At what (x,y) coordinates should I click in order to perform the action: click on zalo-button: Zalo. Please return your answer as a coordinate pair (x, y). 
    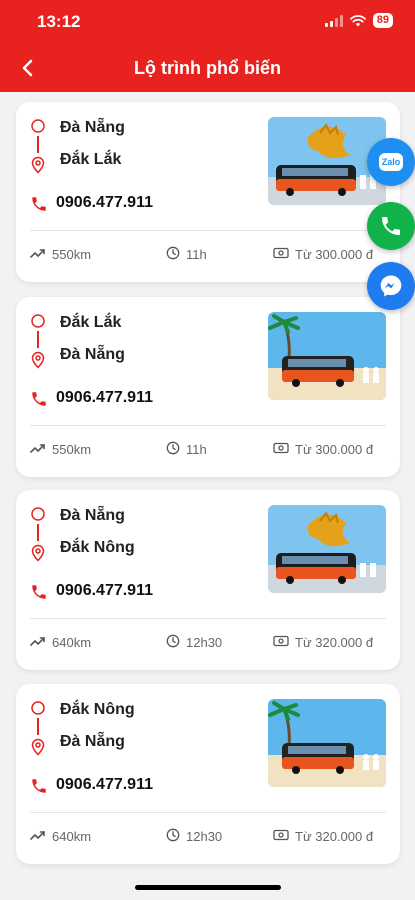
    Looking at the image, I should click on (391, 162).